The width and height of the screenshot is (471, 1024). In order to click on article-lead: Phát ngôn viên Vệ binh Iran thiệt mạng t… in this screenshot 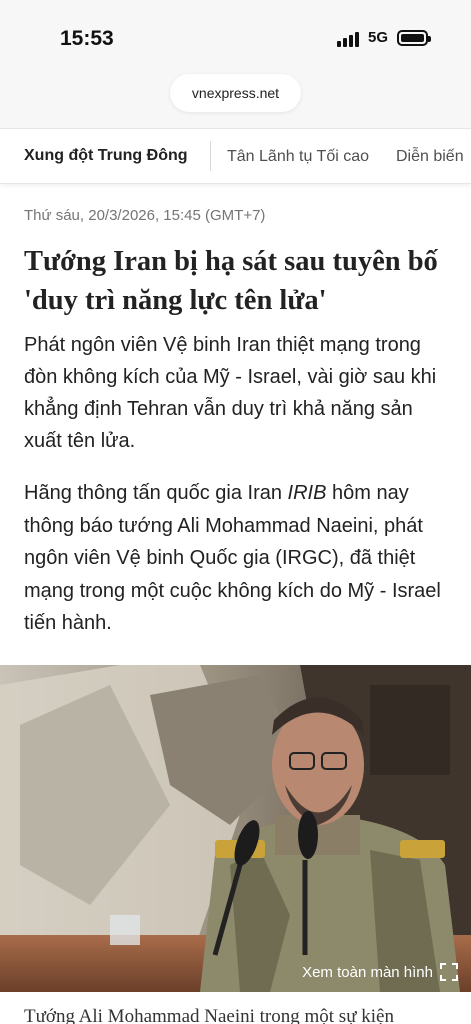, I will do `click(230, 393)`.